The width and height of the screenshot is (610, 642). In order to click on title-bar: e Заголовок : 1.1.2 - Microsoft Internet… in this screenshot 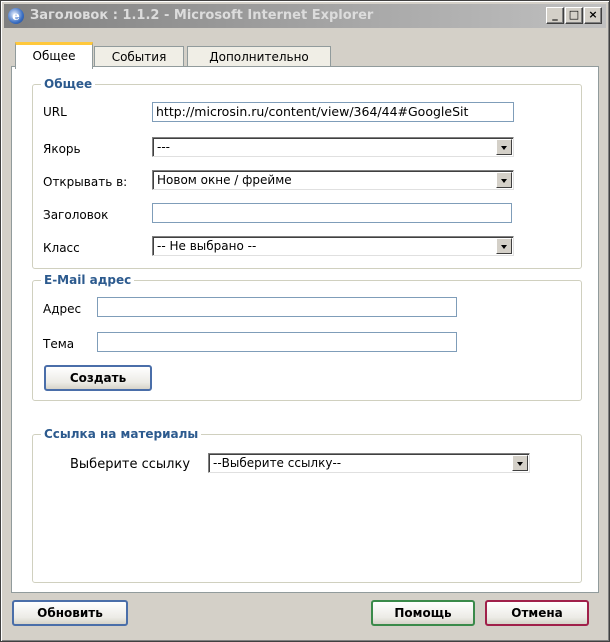, I will do `click(305, 16)`.